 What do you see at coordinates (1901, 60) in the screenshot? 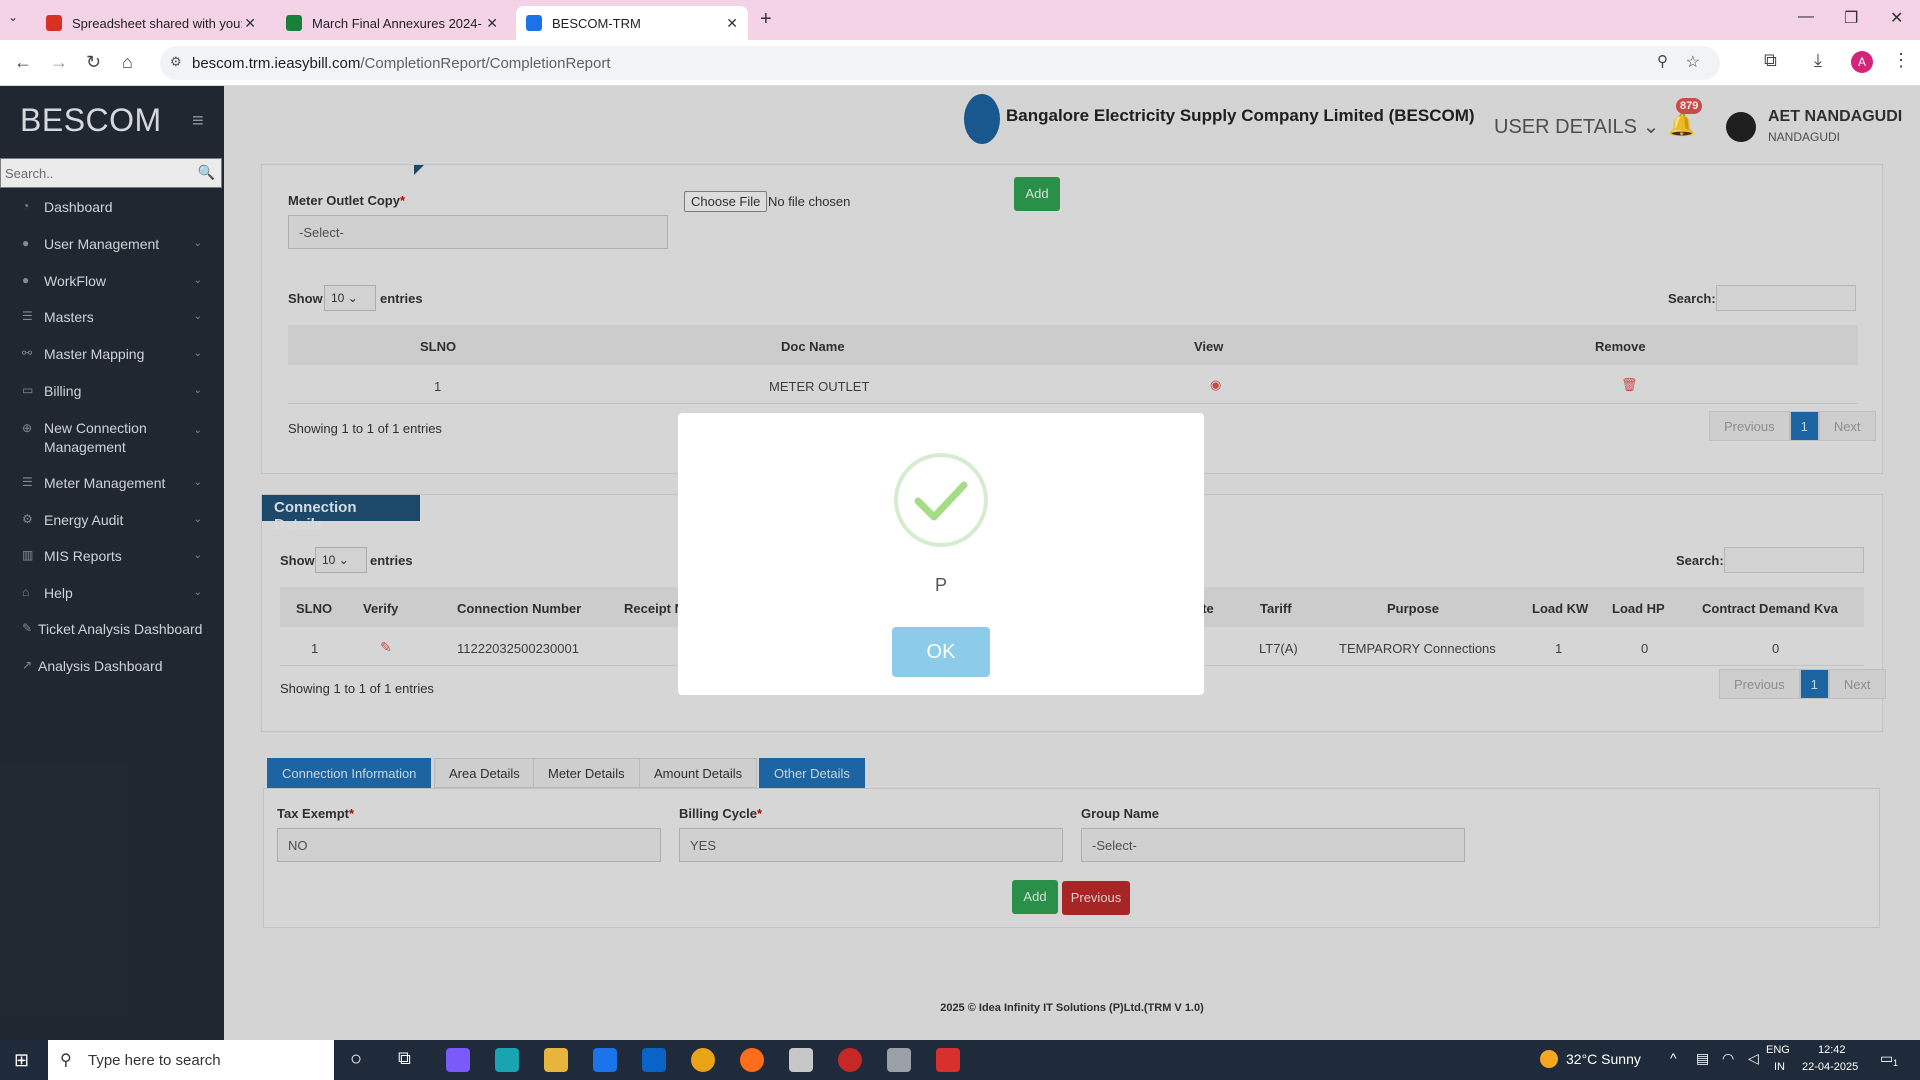
I see `menu-icon: ⋮` at bounding box center [1901, 60].